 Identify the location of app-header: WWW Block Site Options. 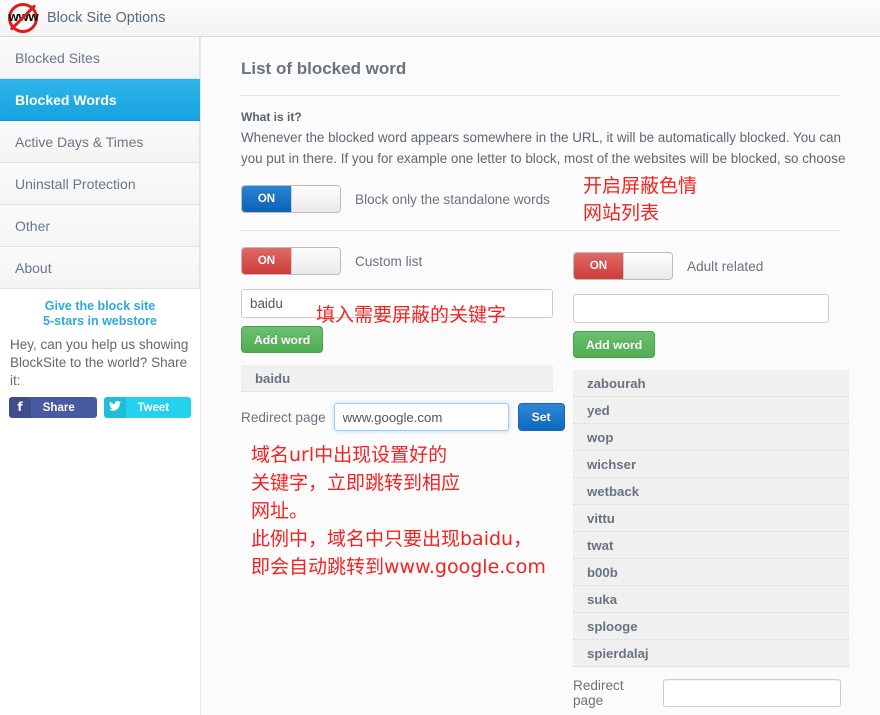
(440, 18).